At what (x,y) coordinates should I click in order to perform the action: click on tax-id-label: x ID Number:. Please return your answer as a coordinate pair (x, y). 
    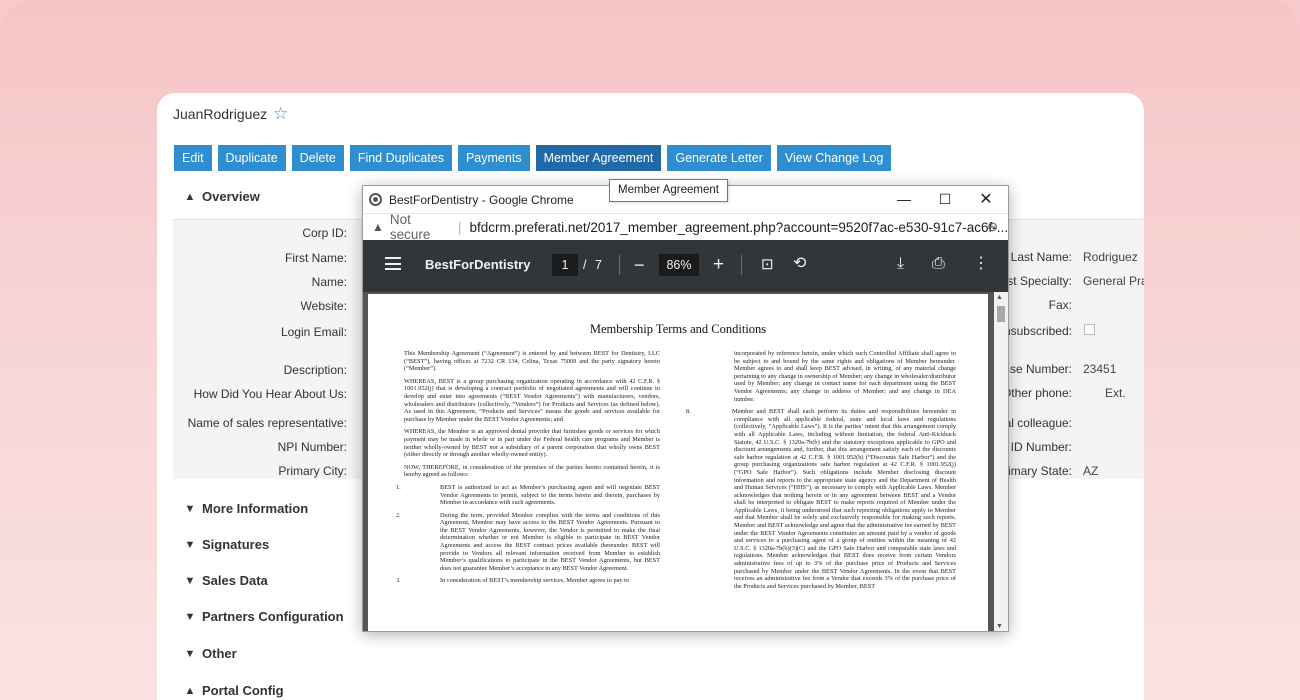
    Looking at the image, I should click on (1036, 447).